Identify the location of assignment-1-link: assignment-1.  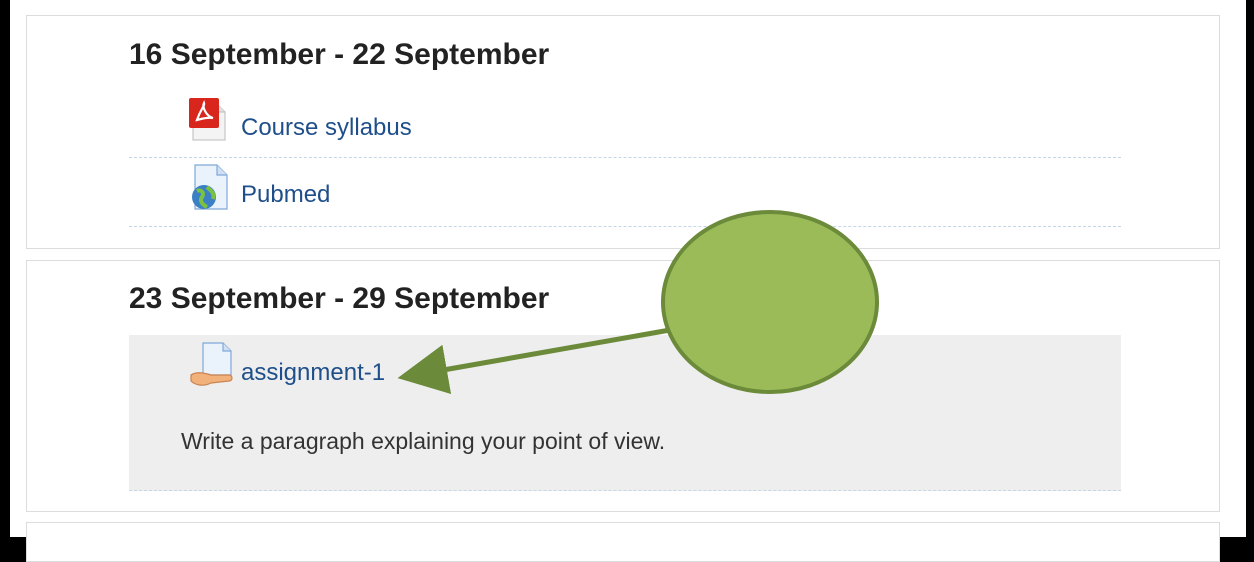
(313, 373).